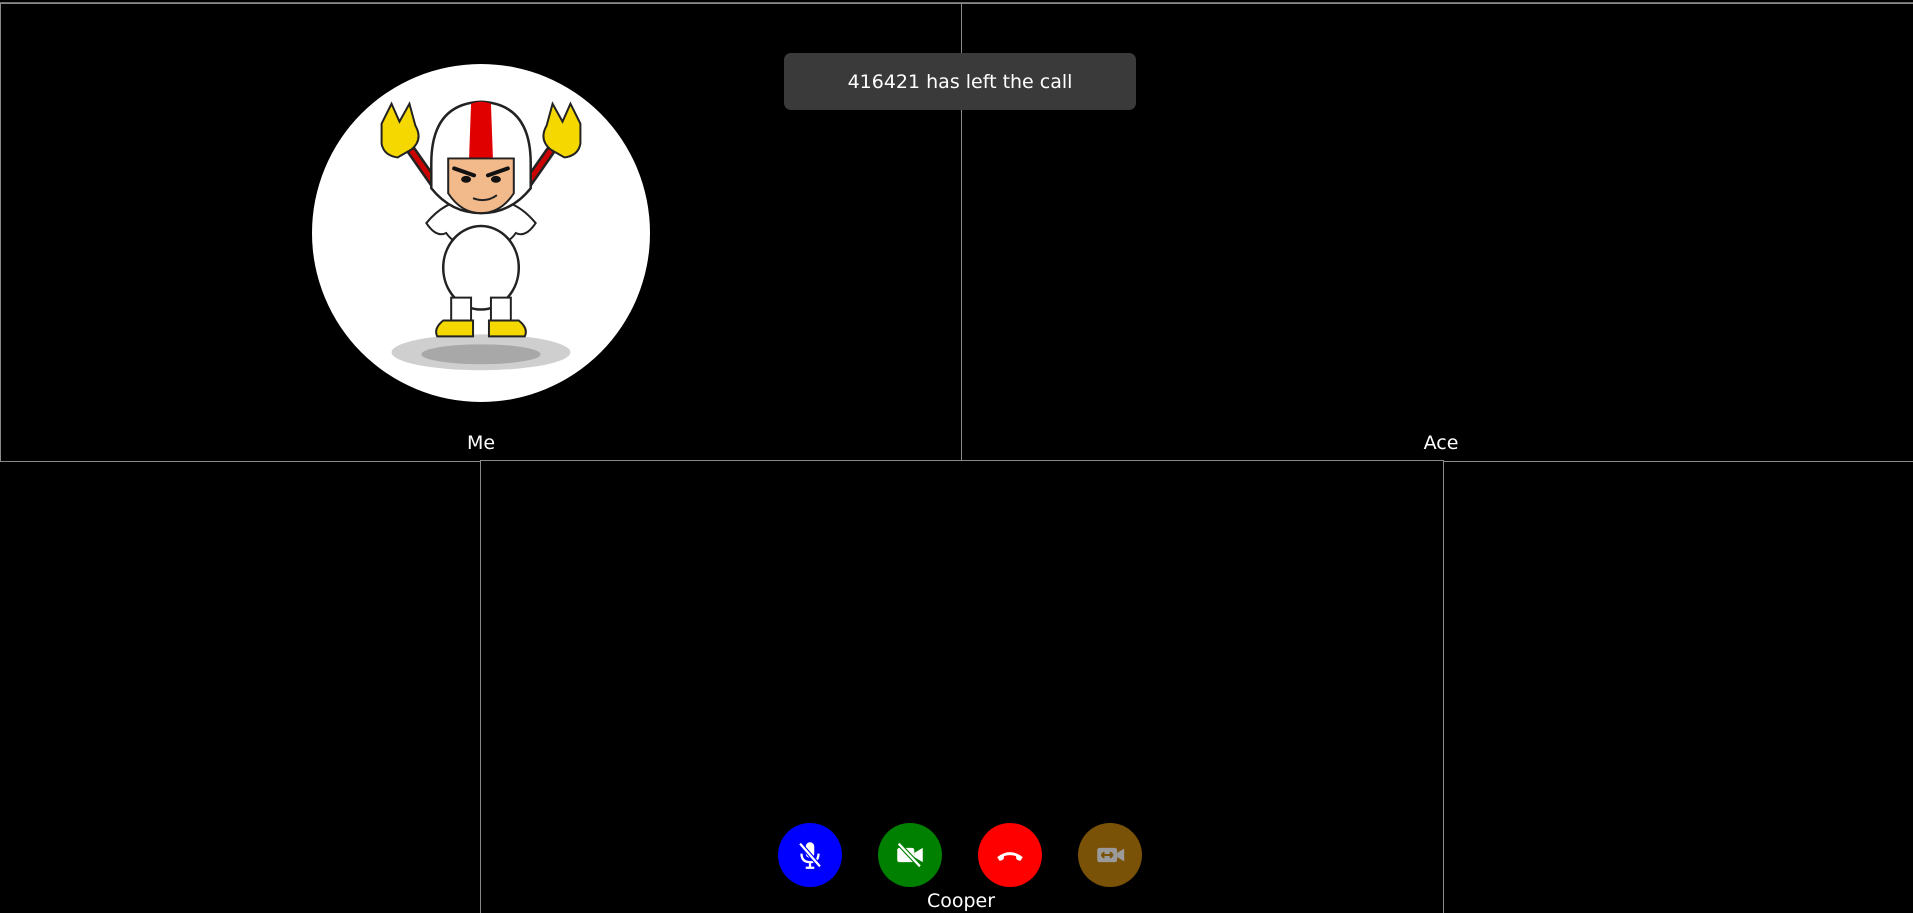 This screenshot has height=913, width=1913. What do you see at coordinates (481, 443) in the screenshot?
I see `participant-name-me: Me` at bounding box center [481, 443].